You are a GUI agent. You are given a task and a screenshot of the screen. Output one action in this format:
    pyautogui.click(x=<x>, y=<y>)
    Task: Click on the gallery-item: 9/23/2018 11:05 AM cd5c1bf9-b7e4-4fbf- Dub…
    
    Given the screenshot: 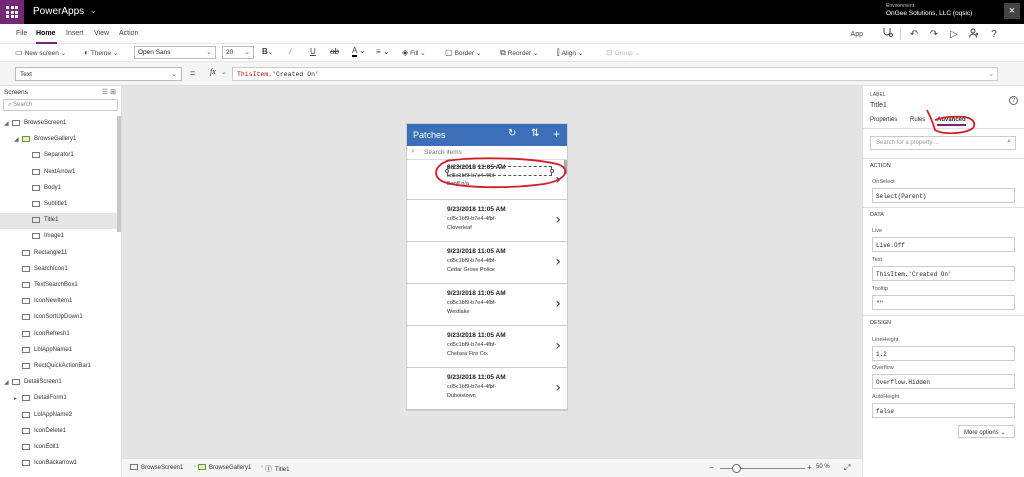 What is the action you would take?
    pyautogui.click(x=487, y=389)
    